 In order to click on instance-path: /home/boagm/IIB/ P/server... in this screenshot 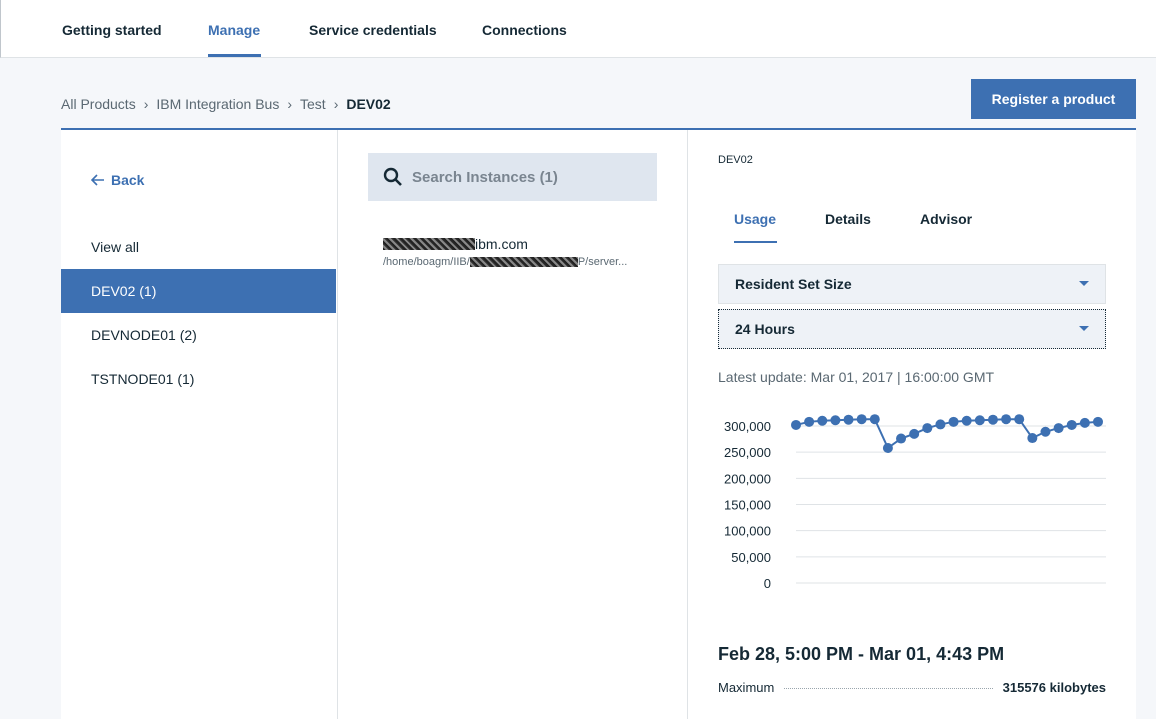, I will do `click(519, 262)`.